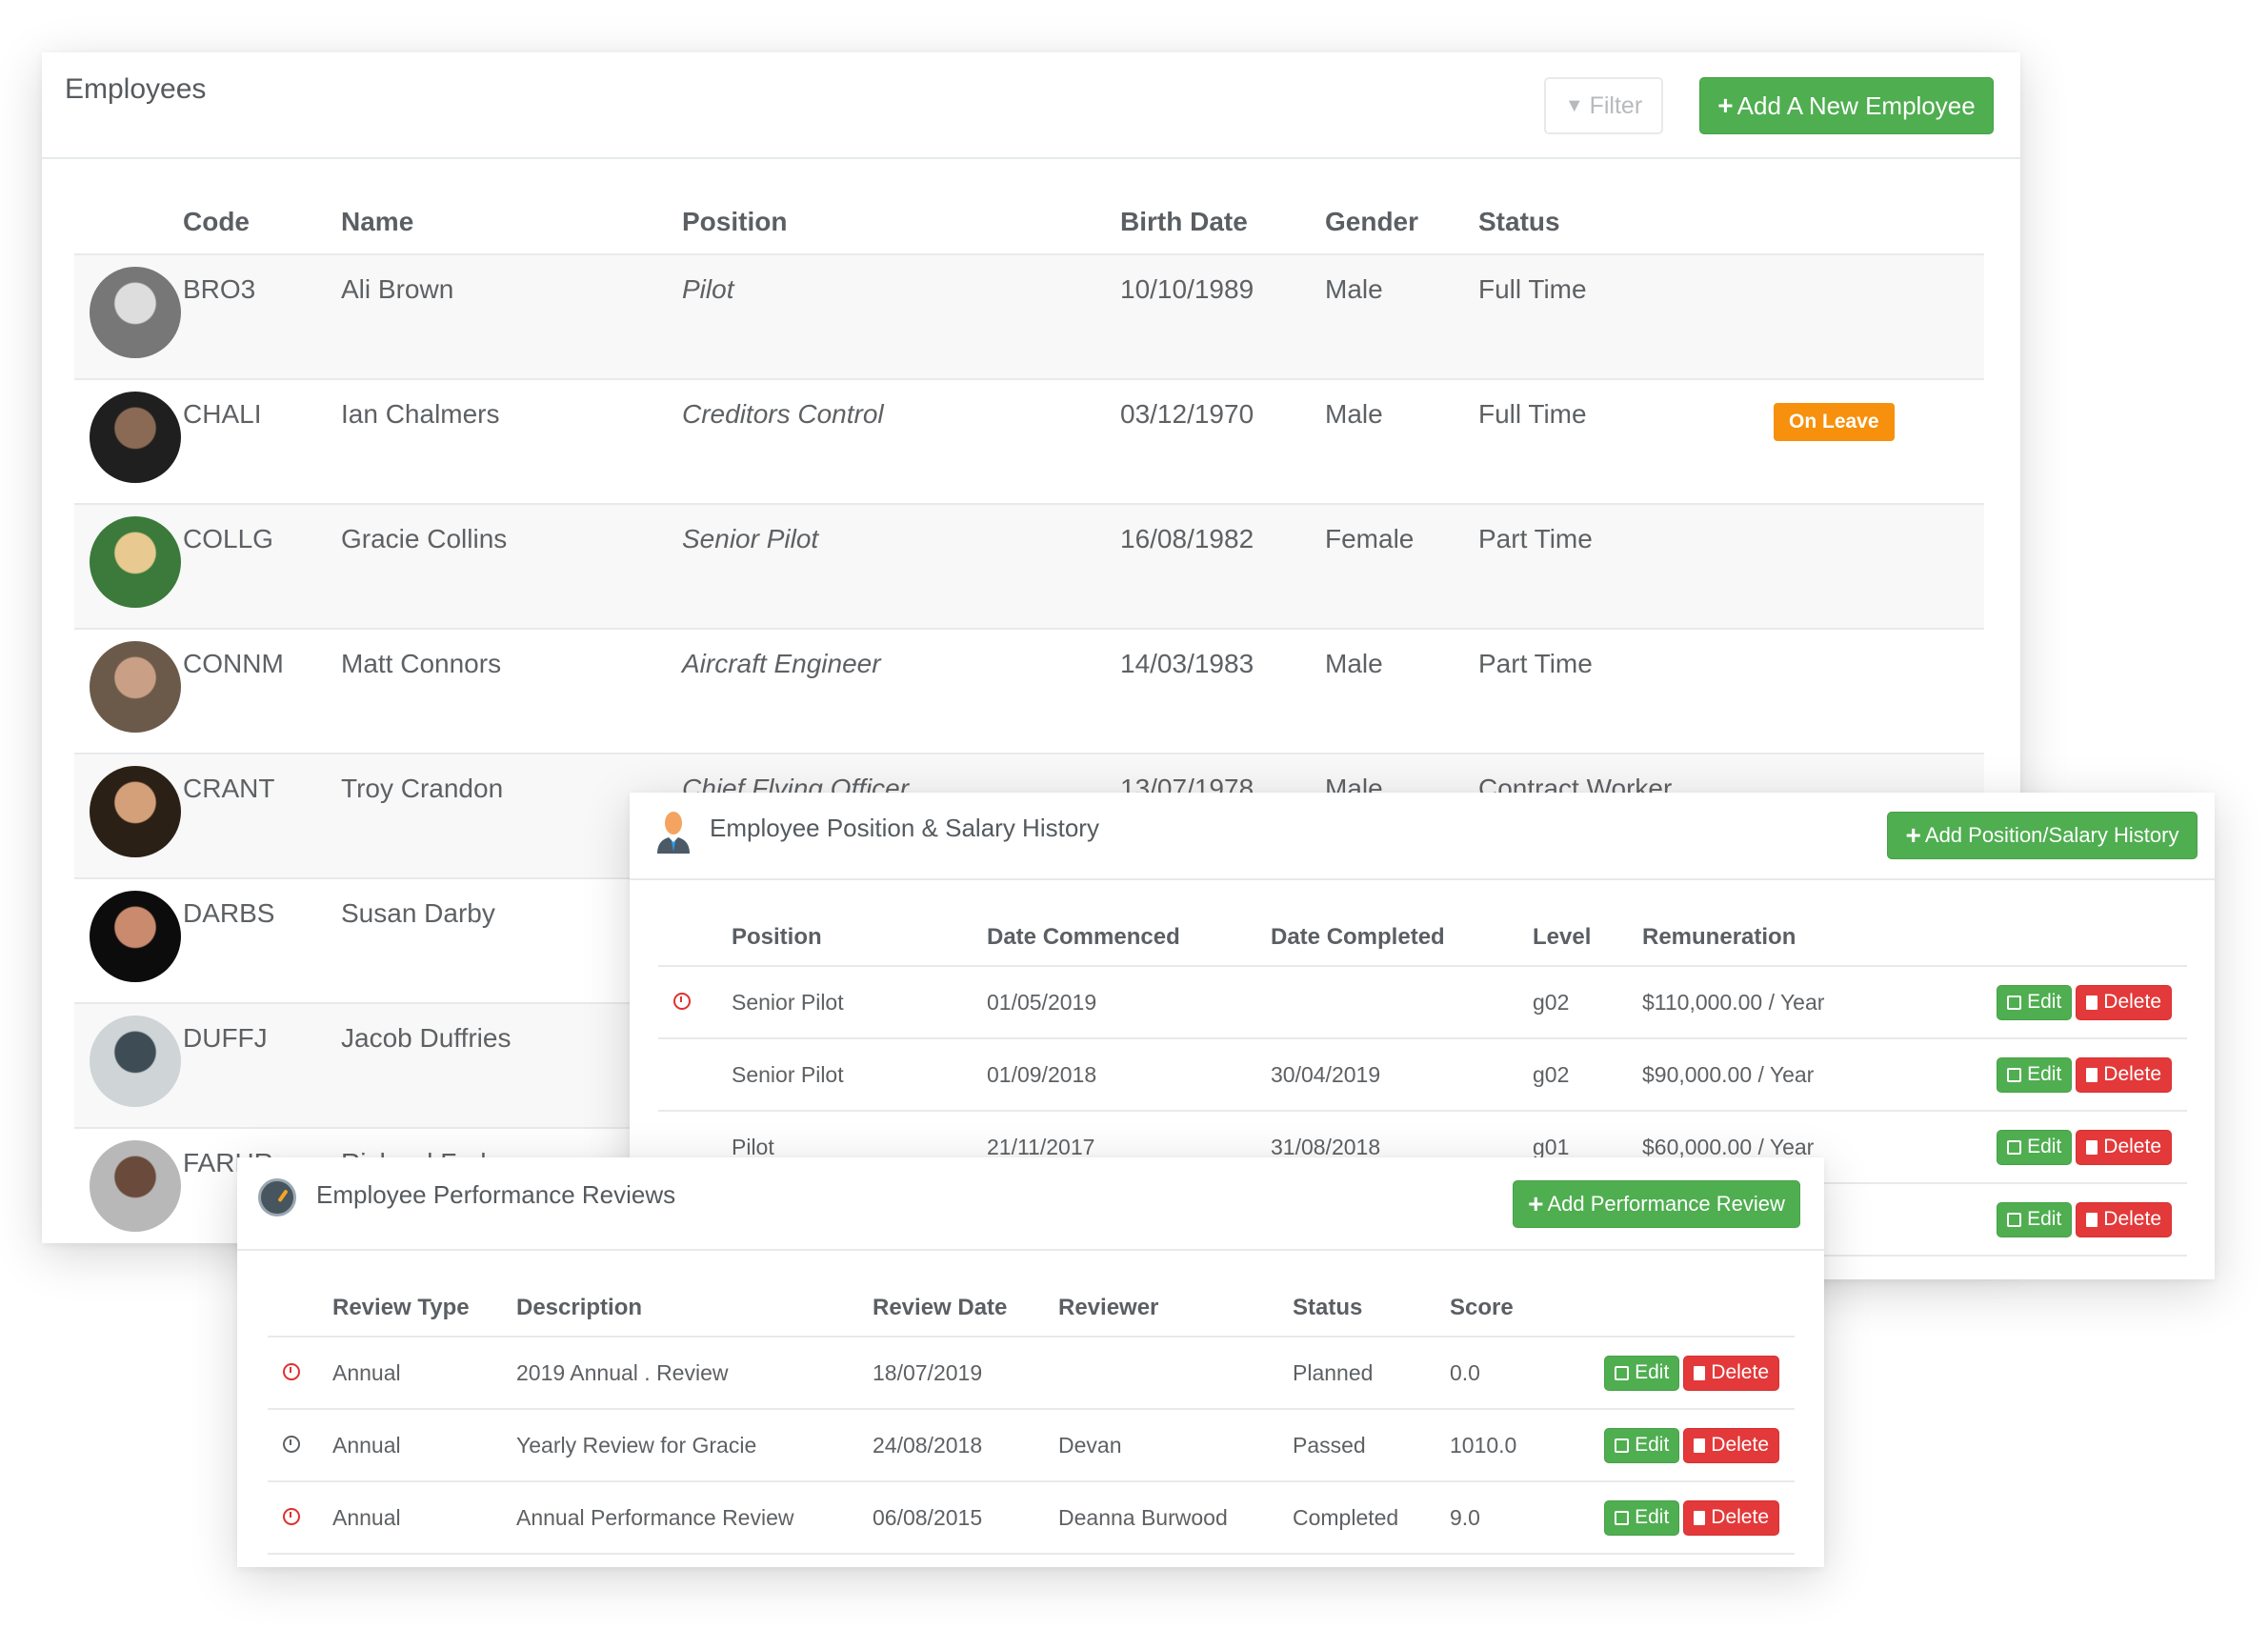  What do you see at coordinates (674, 833) in the screenshot?
I see `employee-icon` at bounding box center [674, 833].